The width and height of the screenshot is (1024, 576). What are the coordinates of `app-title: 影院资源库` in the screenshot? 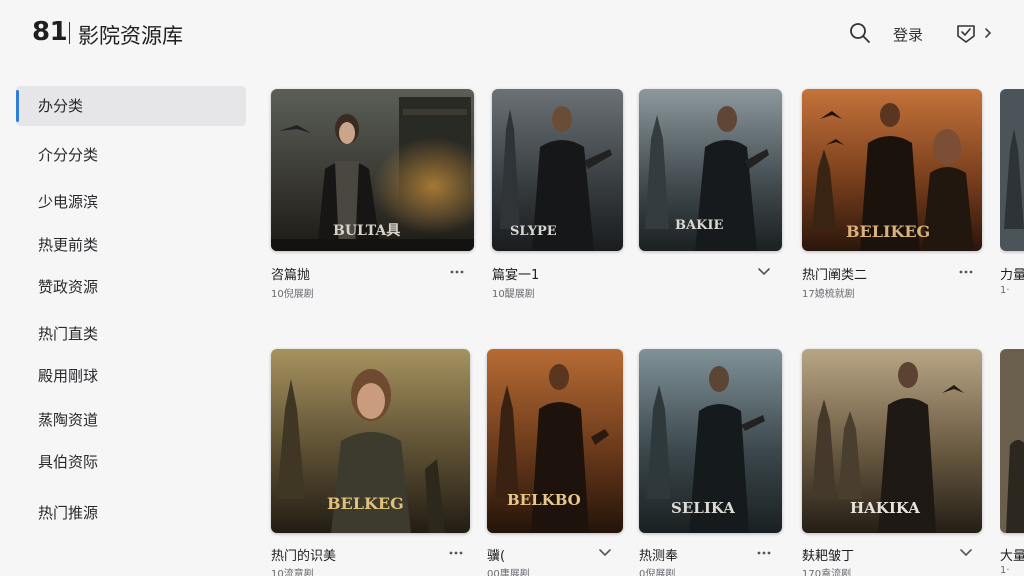 It's located at (130, 35).